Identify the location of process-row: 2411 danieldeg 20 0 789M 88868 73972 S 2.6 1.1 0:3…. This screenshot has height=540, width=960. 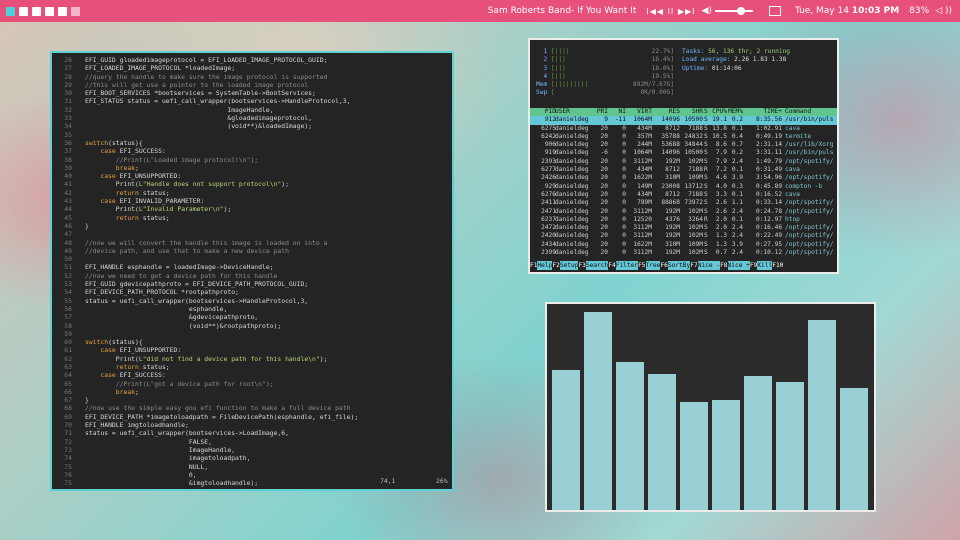
(683, 203).